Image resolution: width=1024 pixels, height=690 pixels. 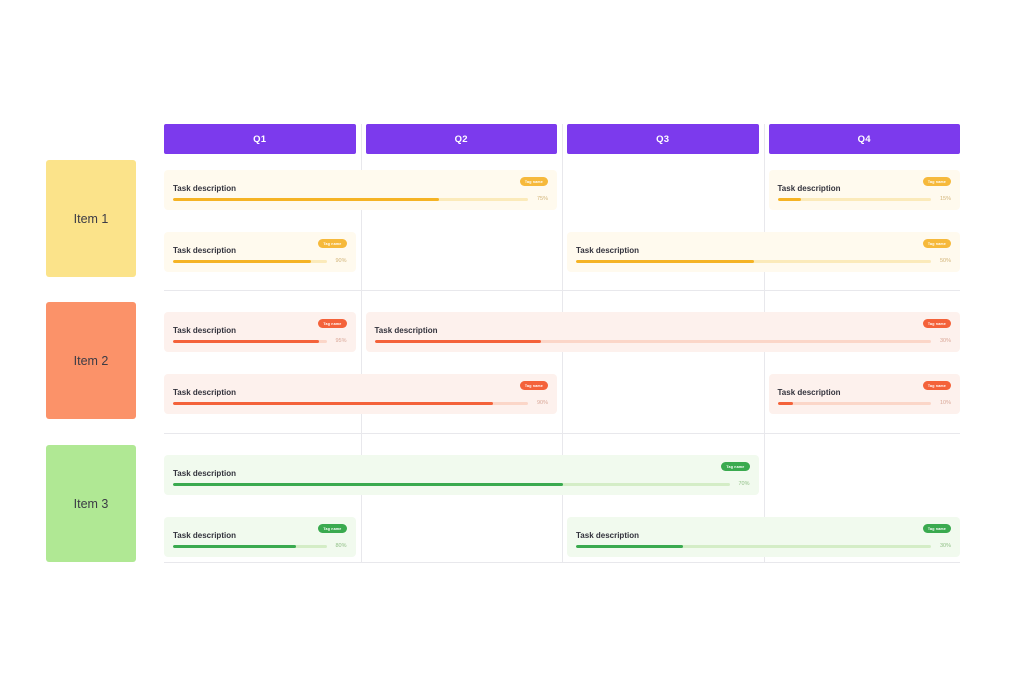 I want to click on task-progress-row: 15%, so click(x=864, y=199).